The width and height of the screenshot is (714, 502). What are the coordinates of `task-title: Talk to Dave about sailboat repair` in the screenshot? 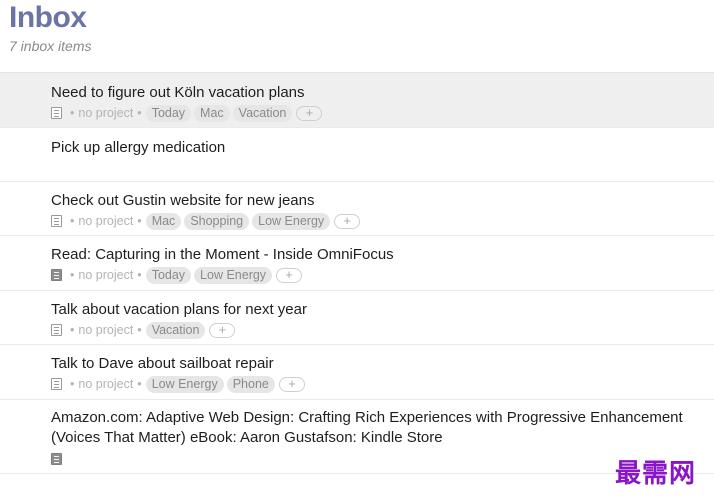 It's located at (379, 364).